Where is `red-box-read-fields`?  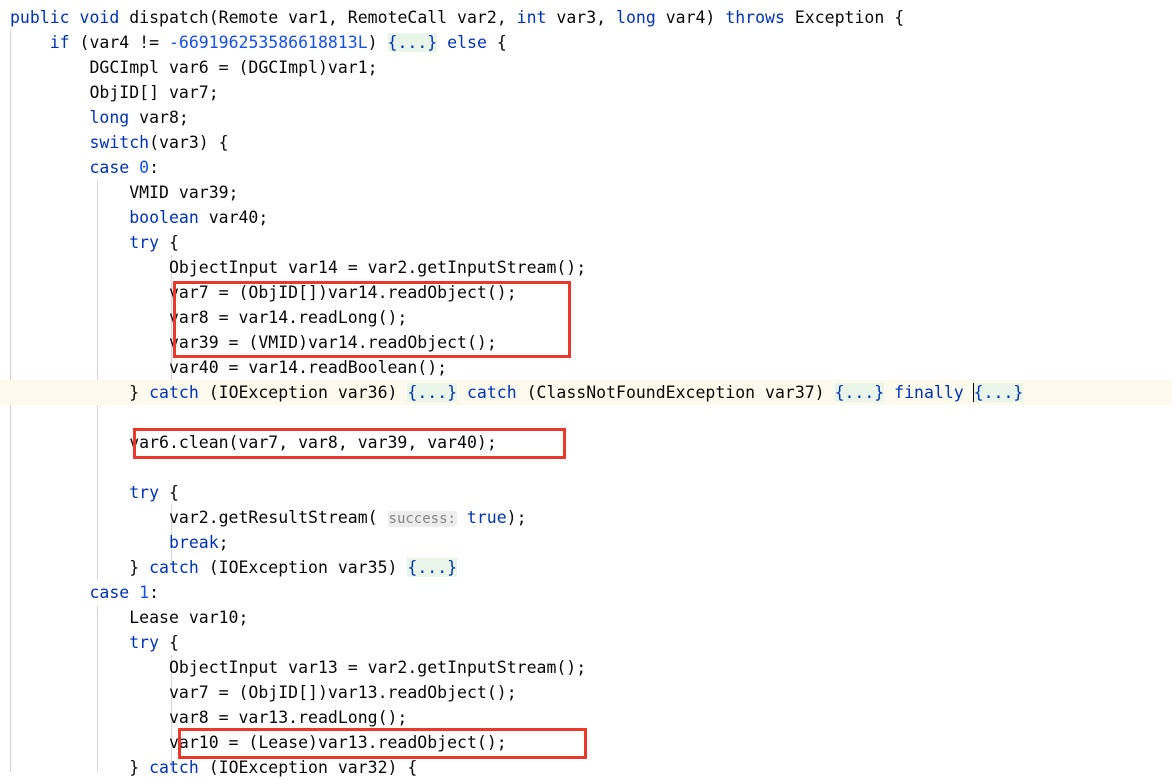
red-box-read-fields is located at coordinates (372, 319).